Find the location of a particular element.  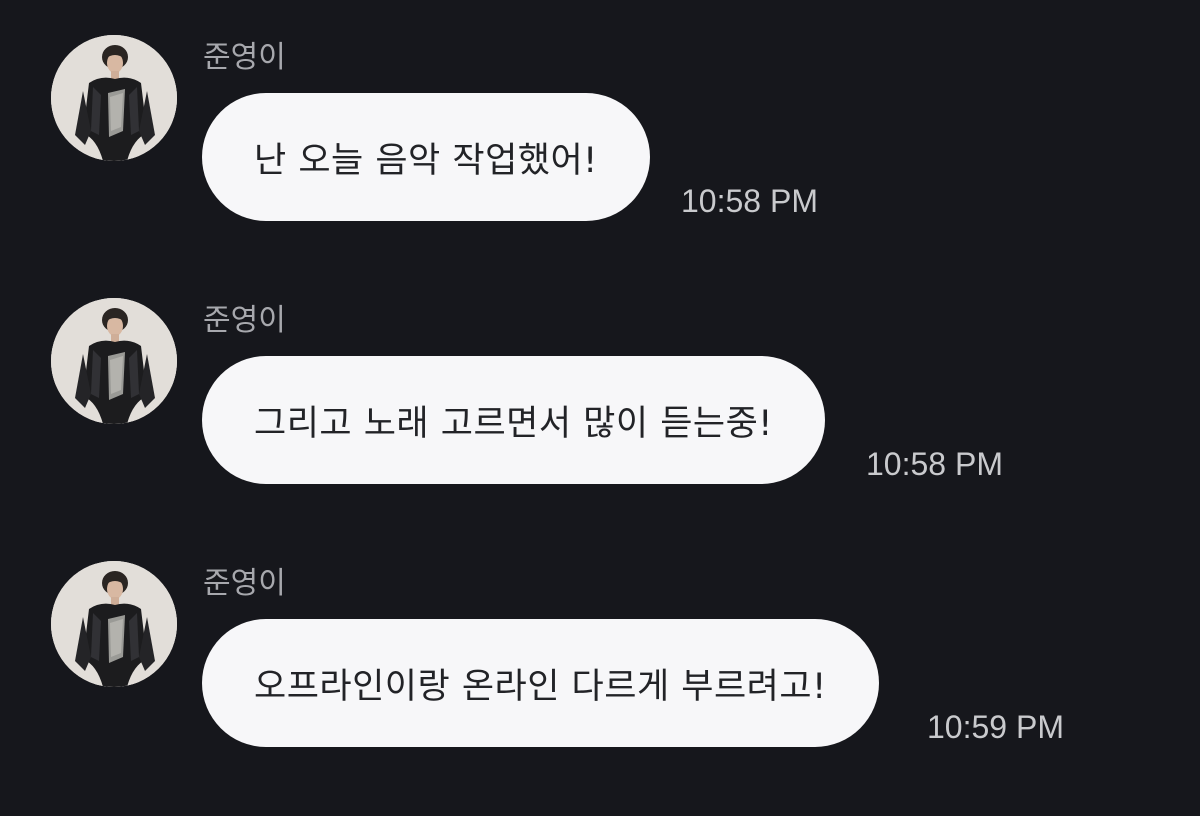

message-timestamp: 10:59 PM is located at coordinates (995, 727).